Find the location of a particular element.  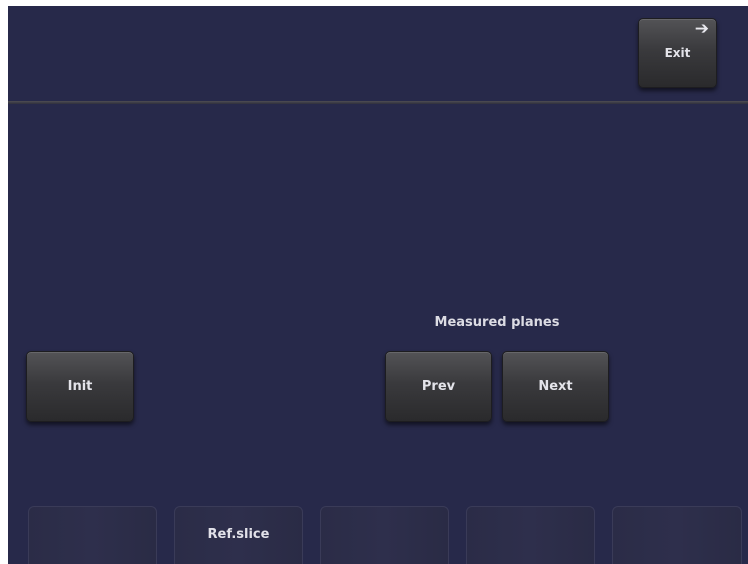

prev-button: Prev is located at coordinates (438, 386).